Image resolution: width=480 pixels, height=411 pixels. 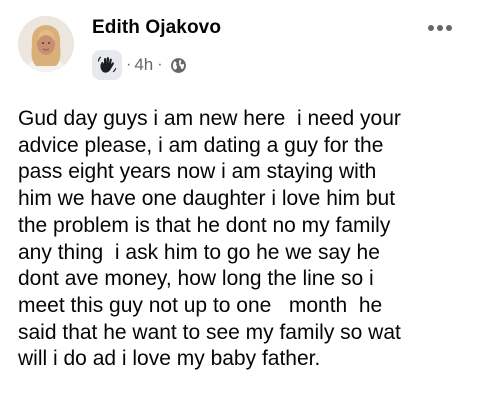 What do you see at coordinates (178, 65) in the screenshot?
I see `globe-icon` at bounding box center [178, 65].